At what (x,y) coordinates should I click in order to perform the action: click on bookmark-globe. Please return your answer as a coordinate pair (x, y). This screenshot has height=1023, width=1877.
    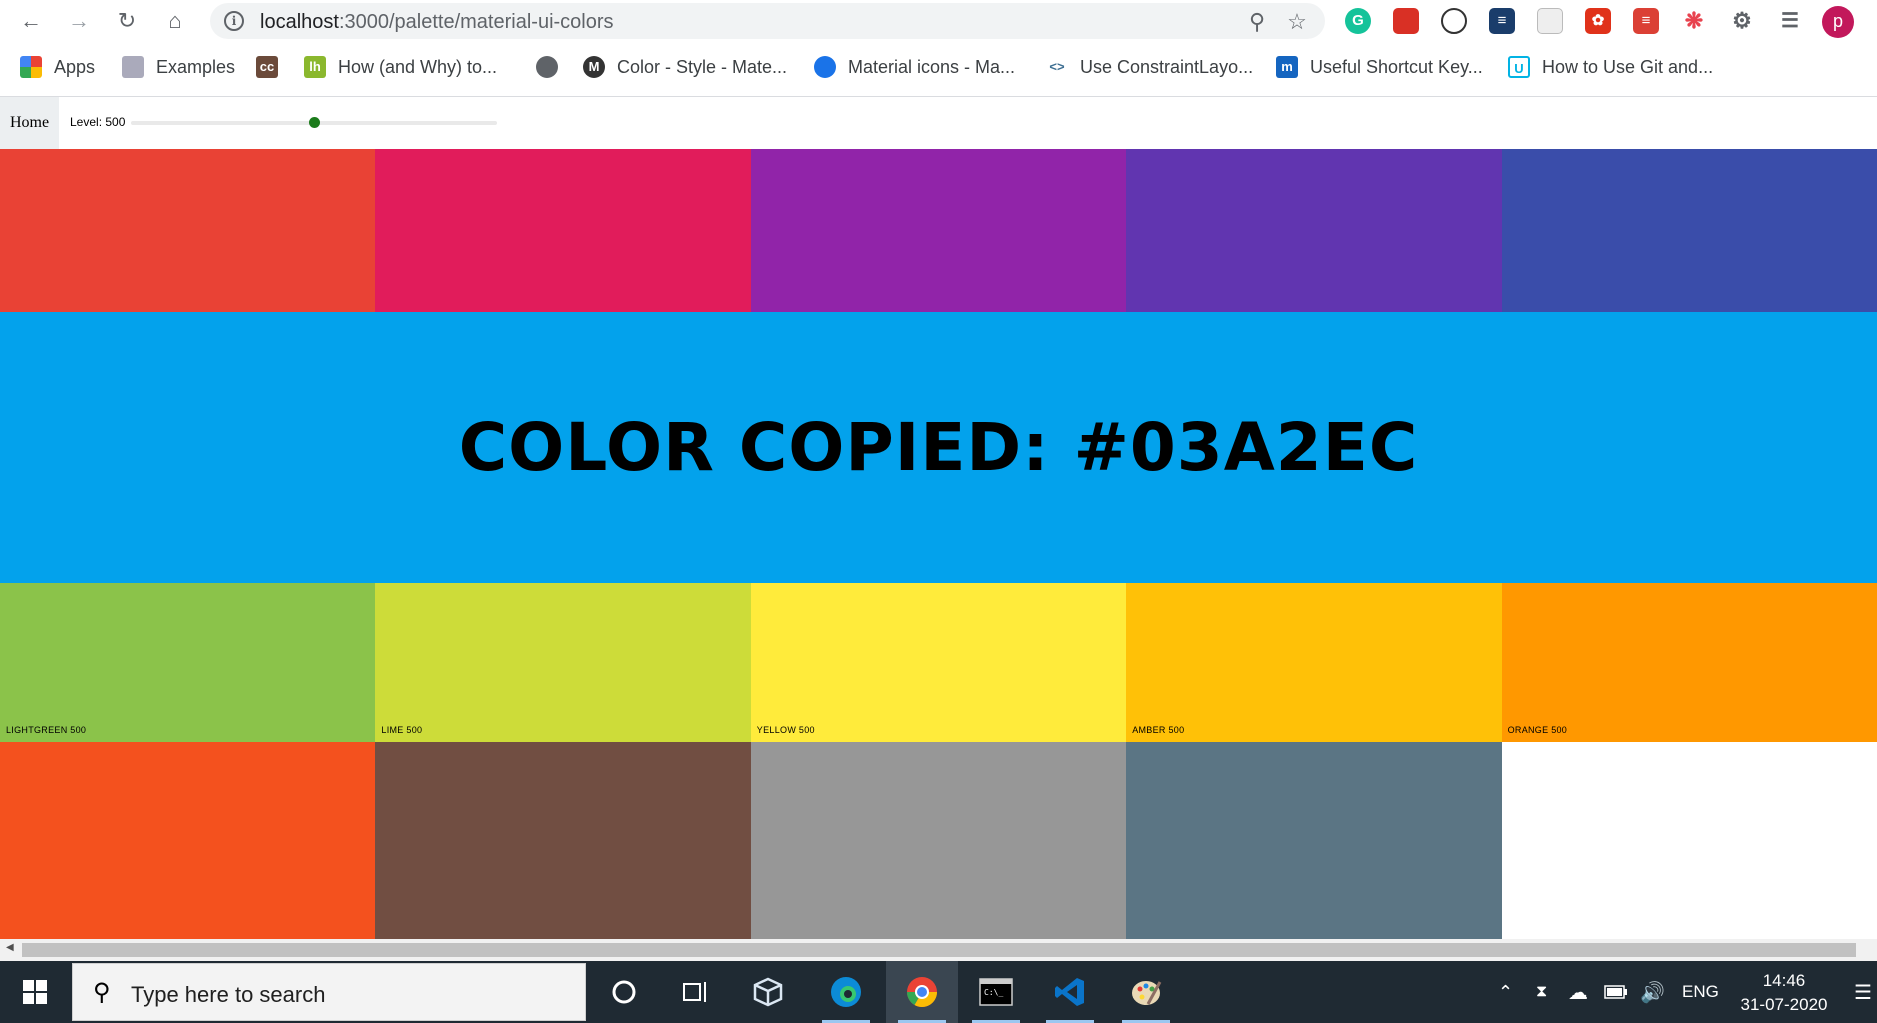
    Looking at the image, I should click on (553, 67).